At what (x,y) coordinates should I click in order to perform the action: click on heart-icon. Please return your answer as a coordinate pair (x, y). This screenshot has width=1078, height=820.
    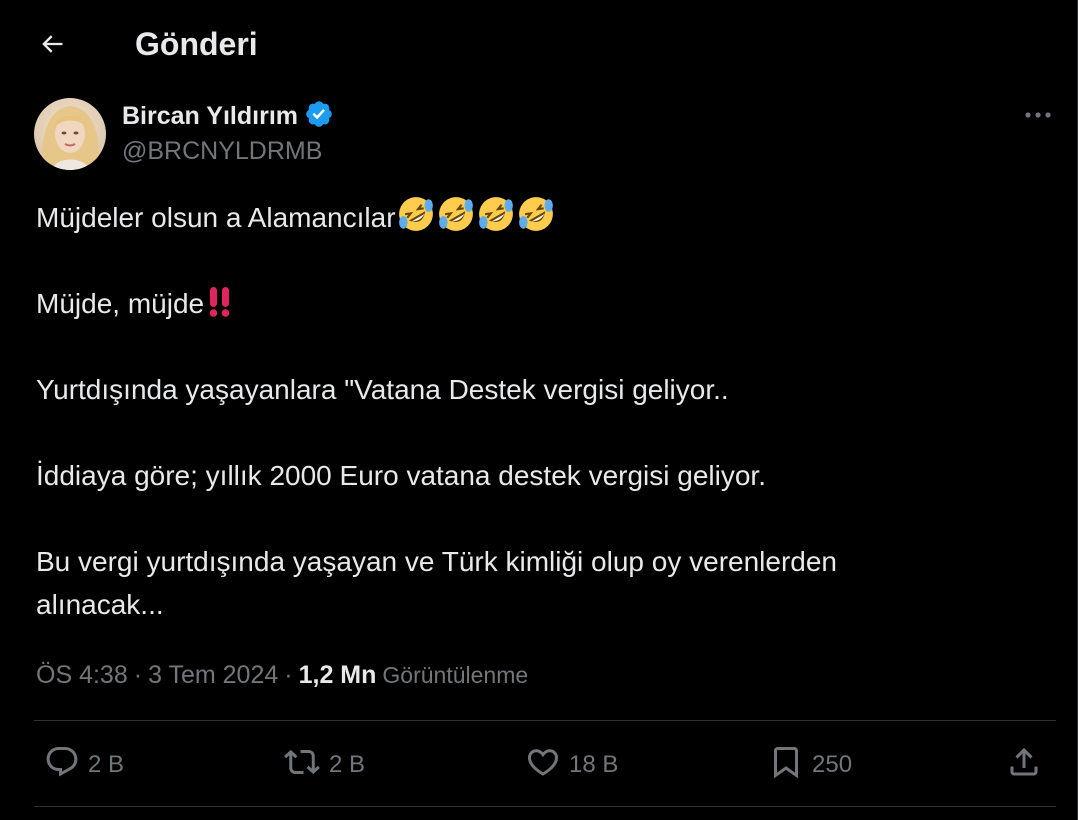
    Looking at the image, I should click on (543, 765).